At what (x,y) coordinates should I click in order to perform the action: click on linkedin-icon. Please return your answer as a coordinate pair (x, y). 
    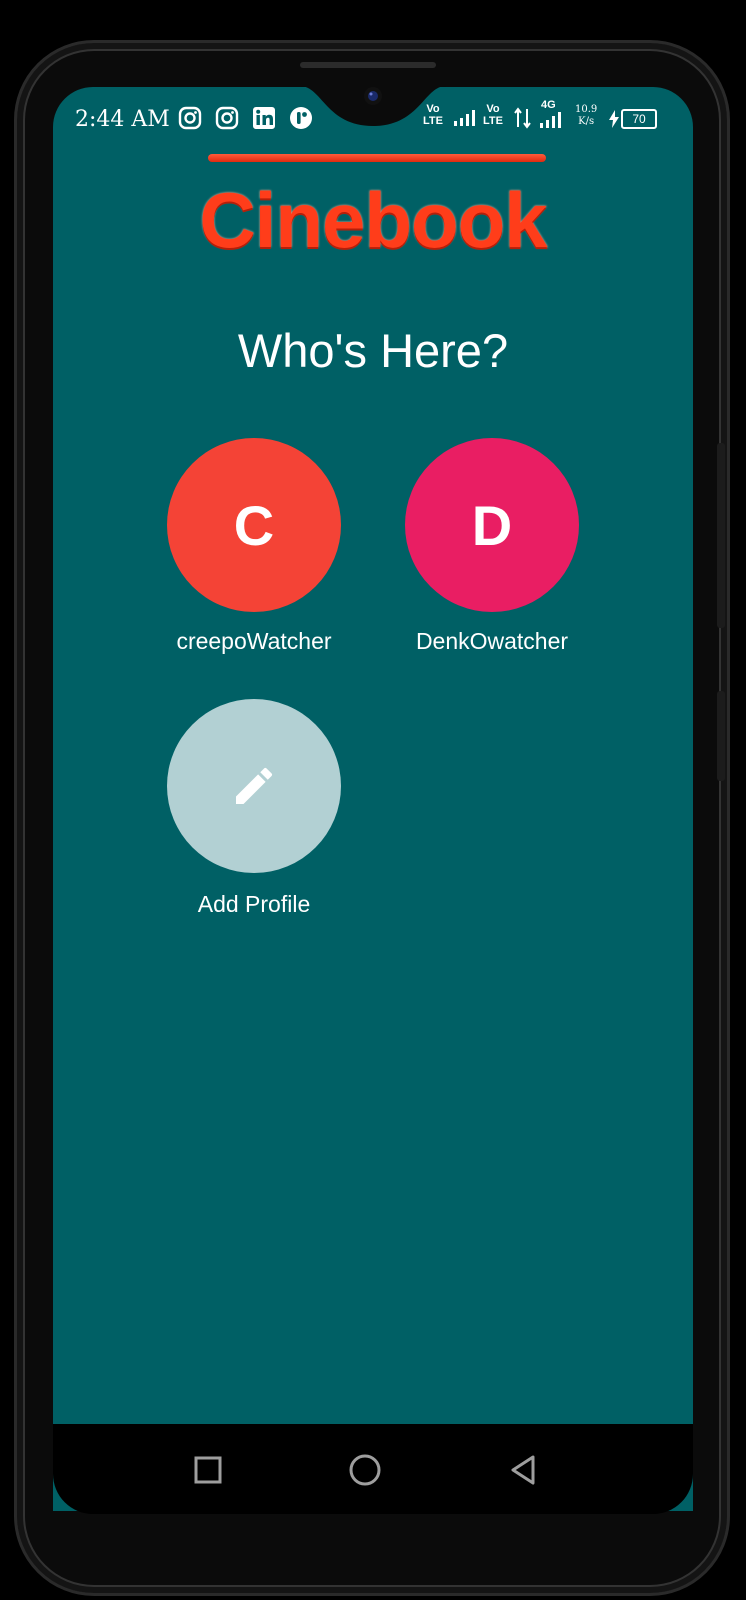
    Looking at the image, I should click on (264, 118).